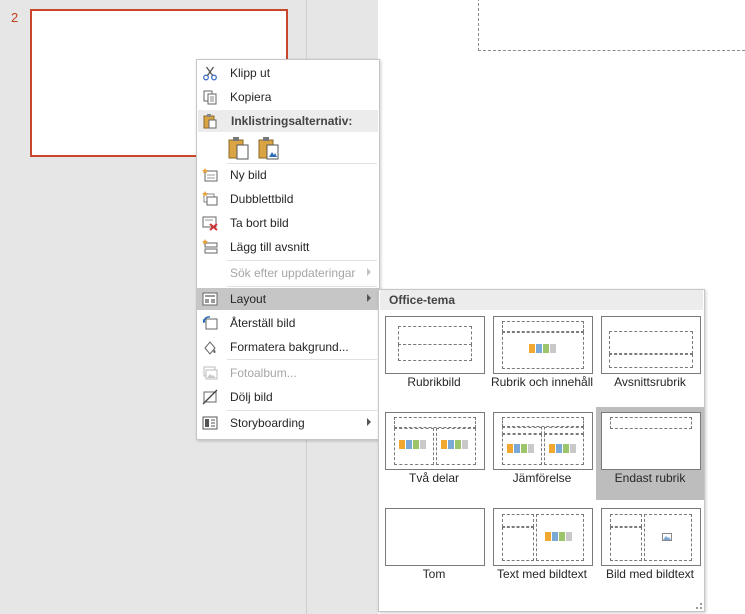 This screenshot has width=745, height=614. I want to click on layout-label: Jämförelse, so click(542, 478).